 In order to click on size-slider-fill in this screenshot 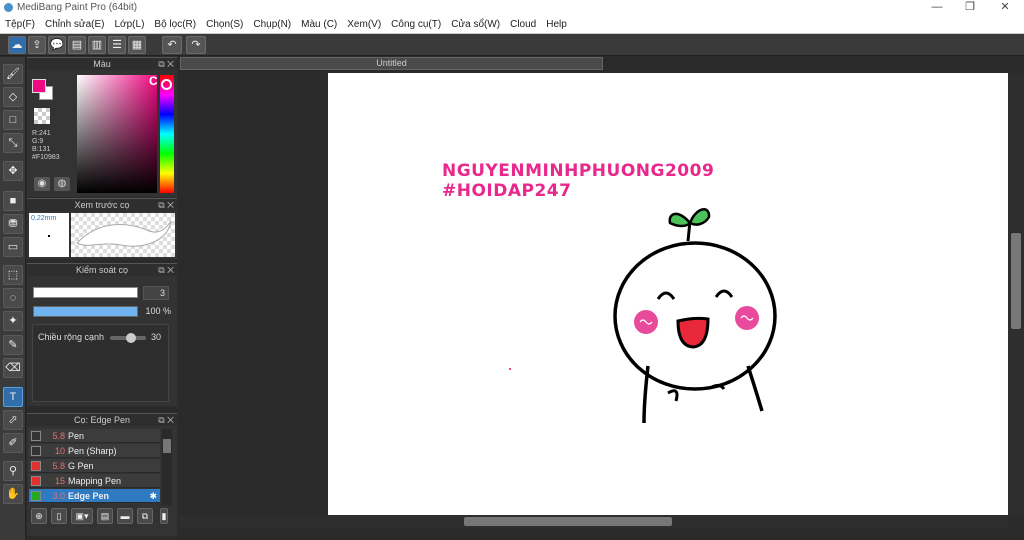, I will do `click(85, 292)`.